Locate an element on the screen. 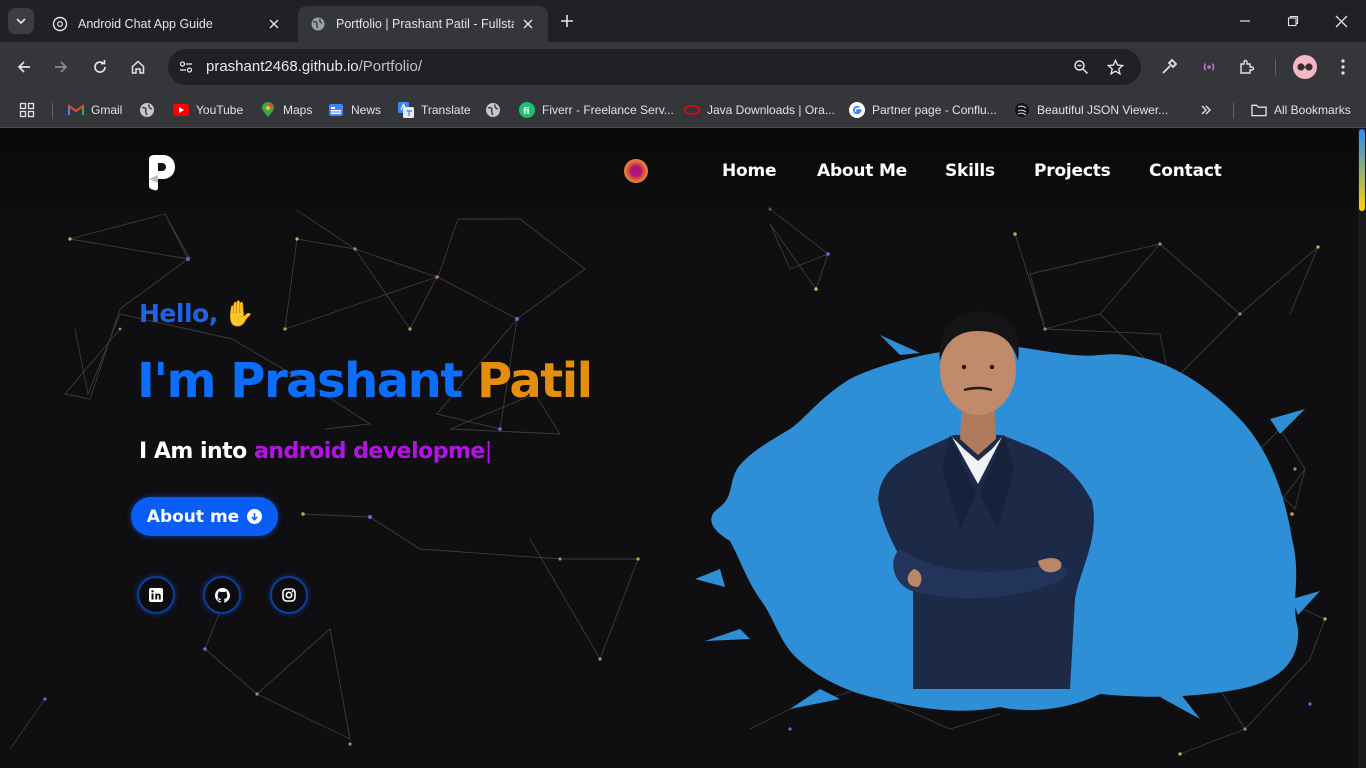 The width and height of the screenshot is (1366, 768). theme-orb-icon is located at coordinates (636, 171).